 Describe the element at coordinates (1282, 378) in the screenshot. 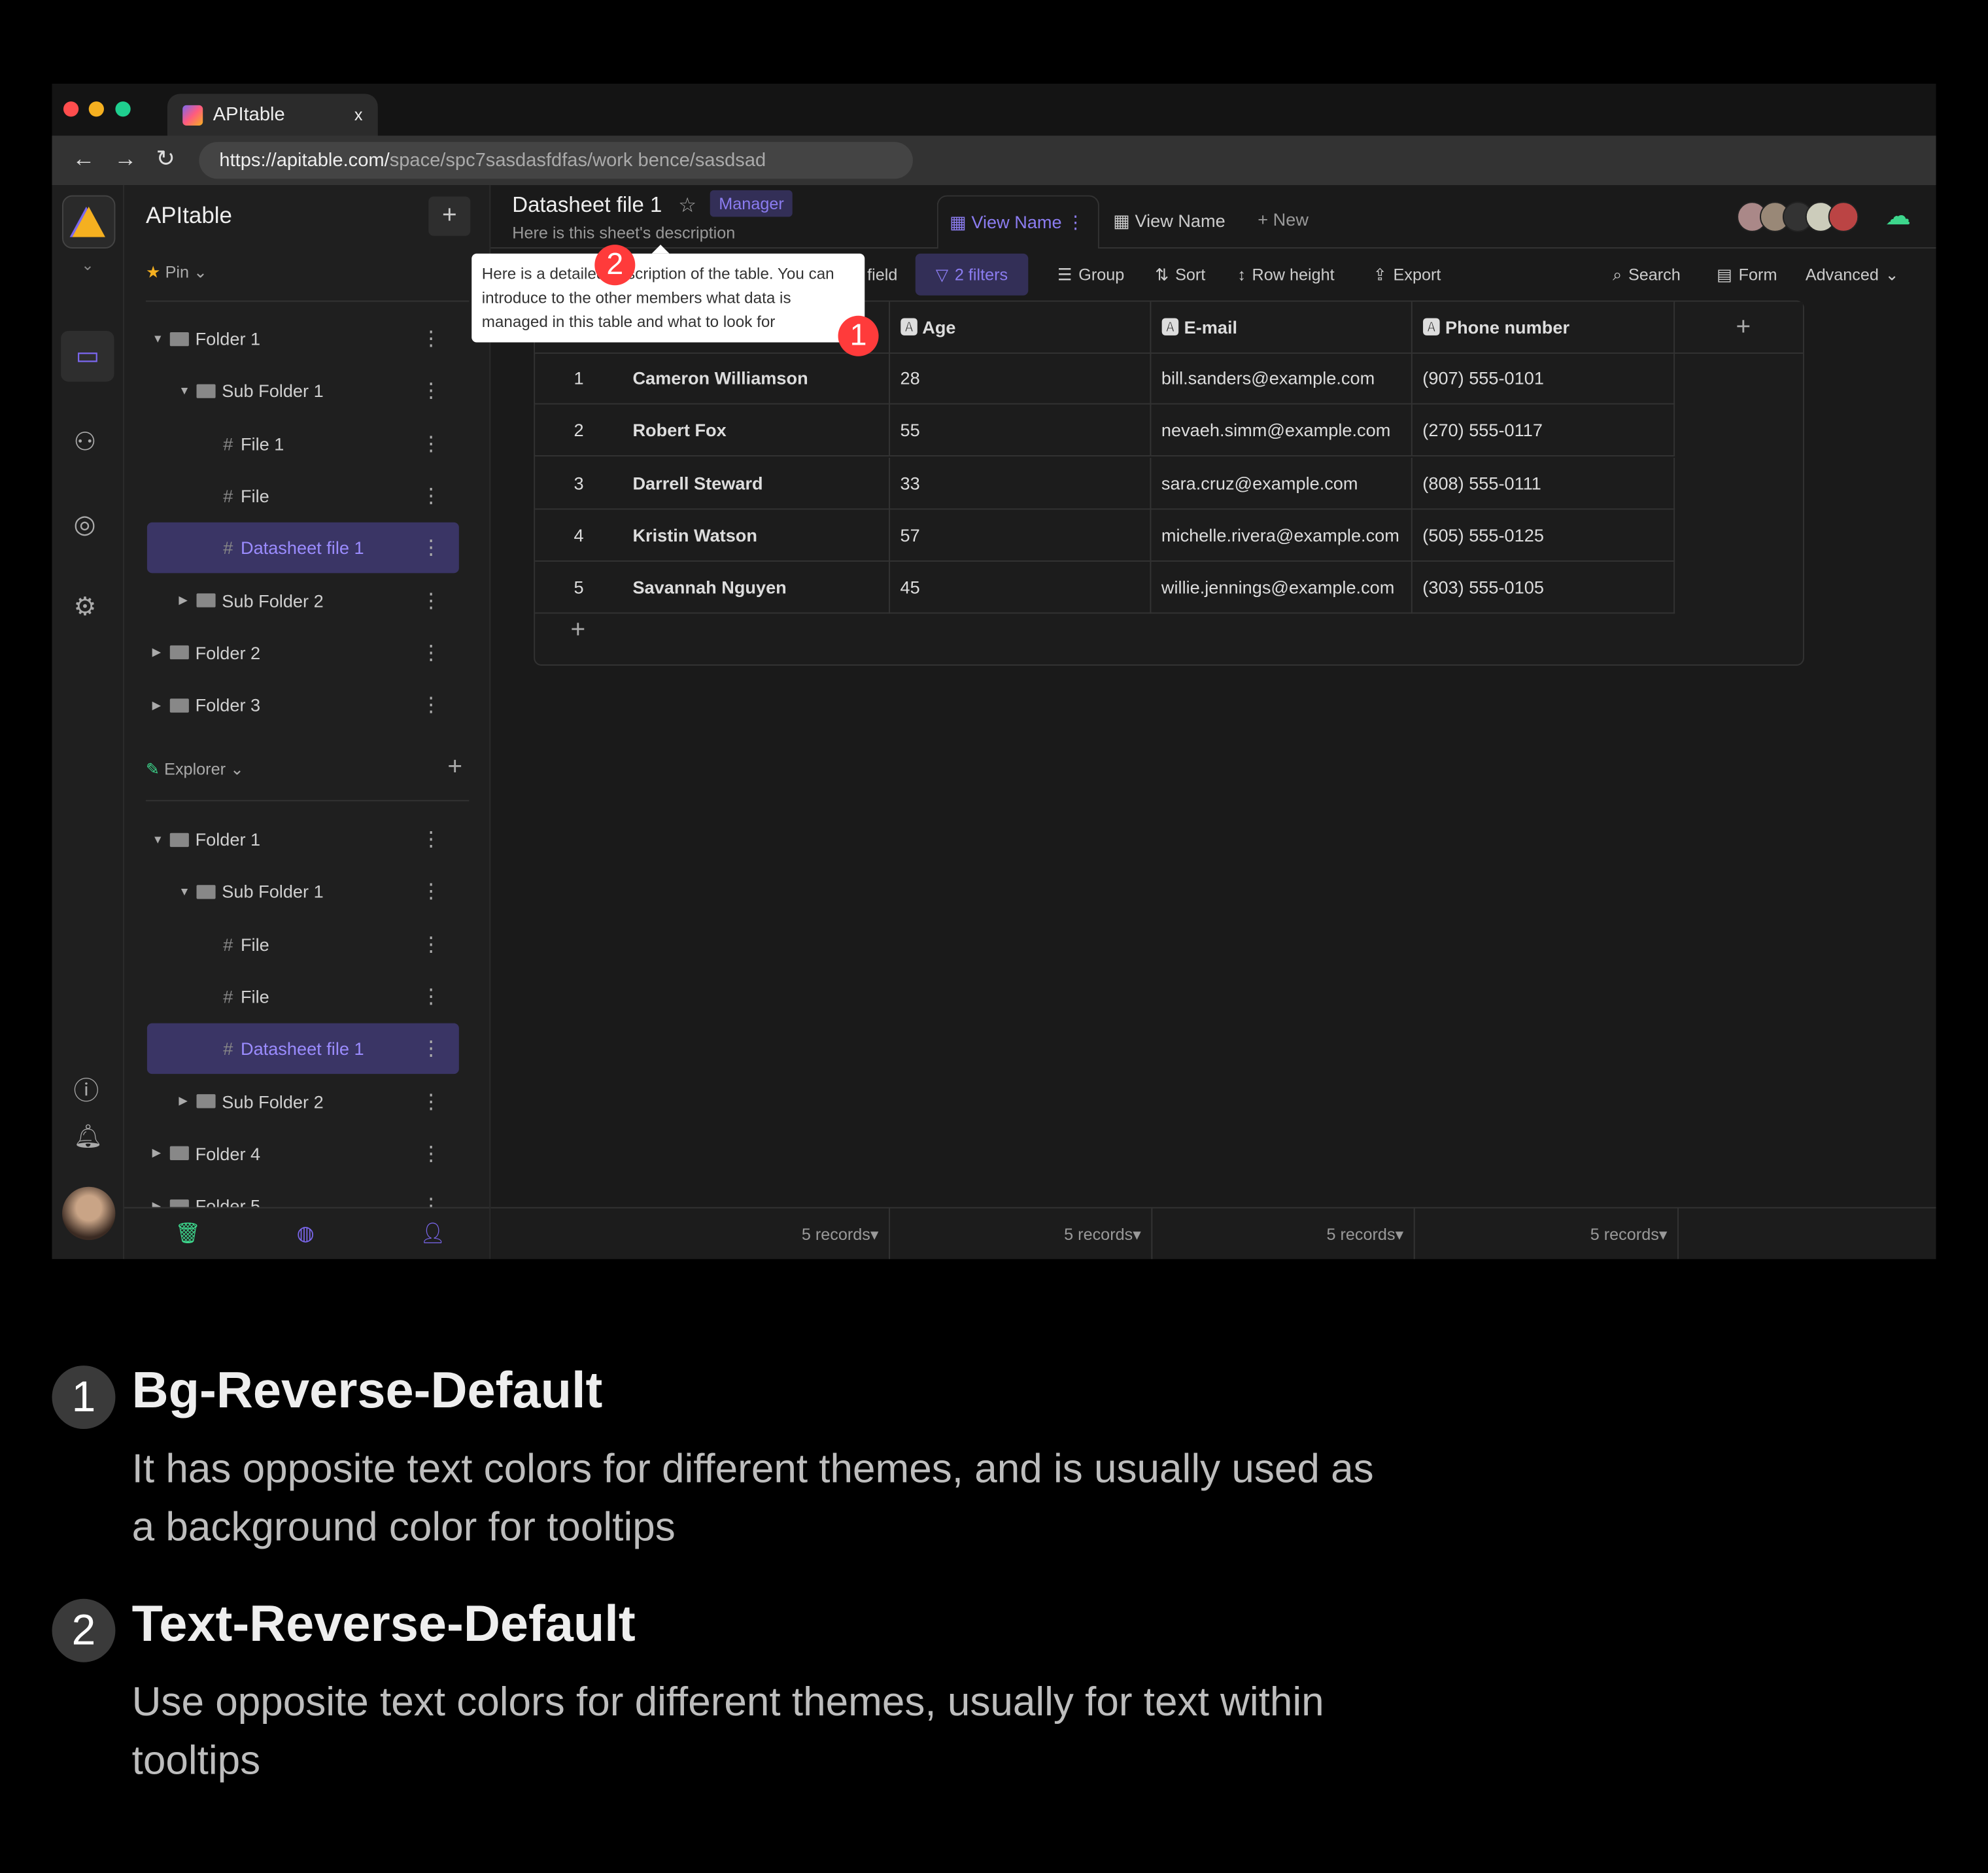

I see `email-cell: bill.sanders@example.com` at that location.